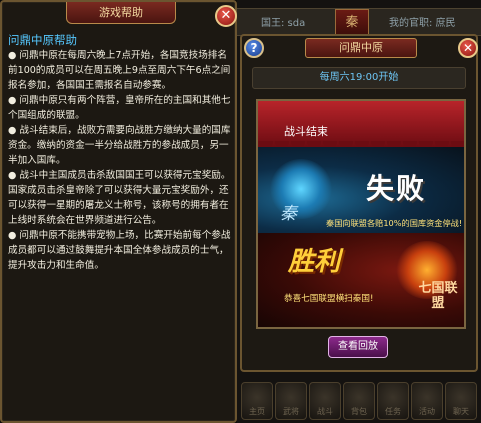  Describe the element at coordinates (325, 401) in the screenshot. I see `fight-icon: 战斗` at that location.